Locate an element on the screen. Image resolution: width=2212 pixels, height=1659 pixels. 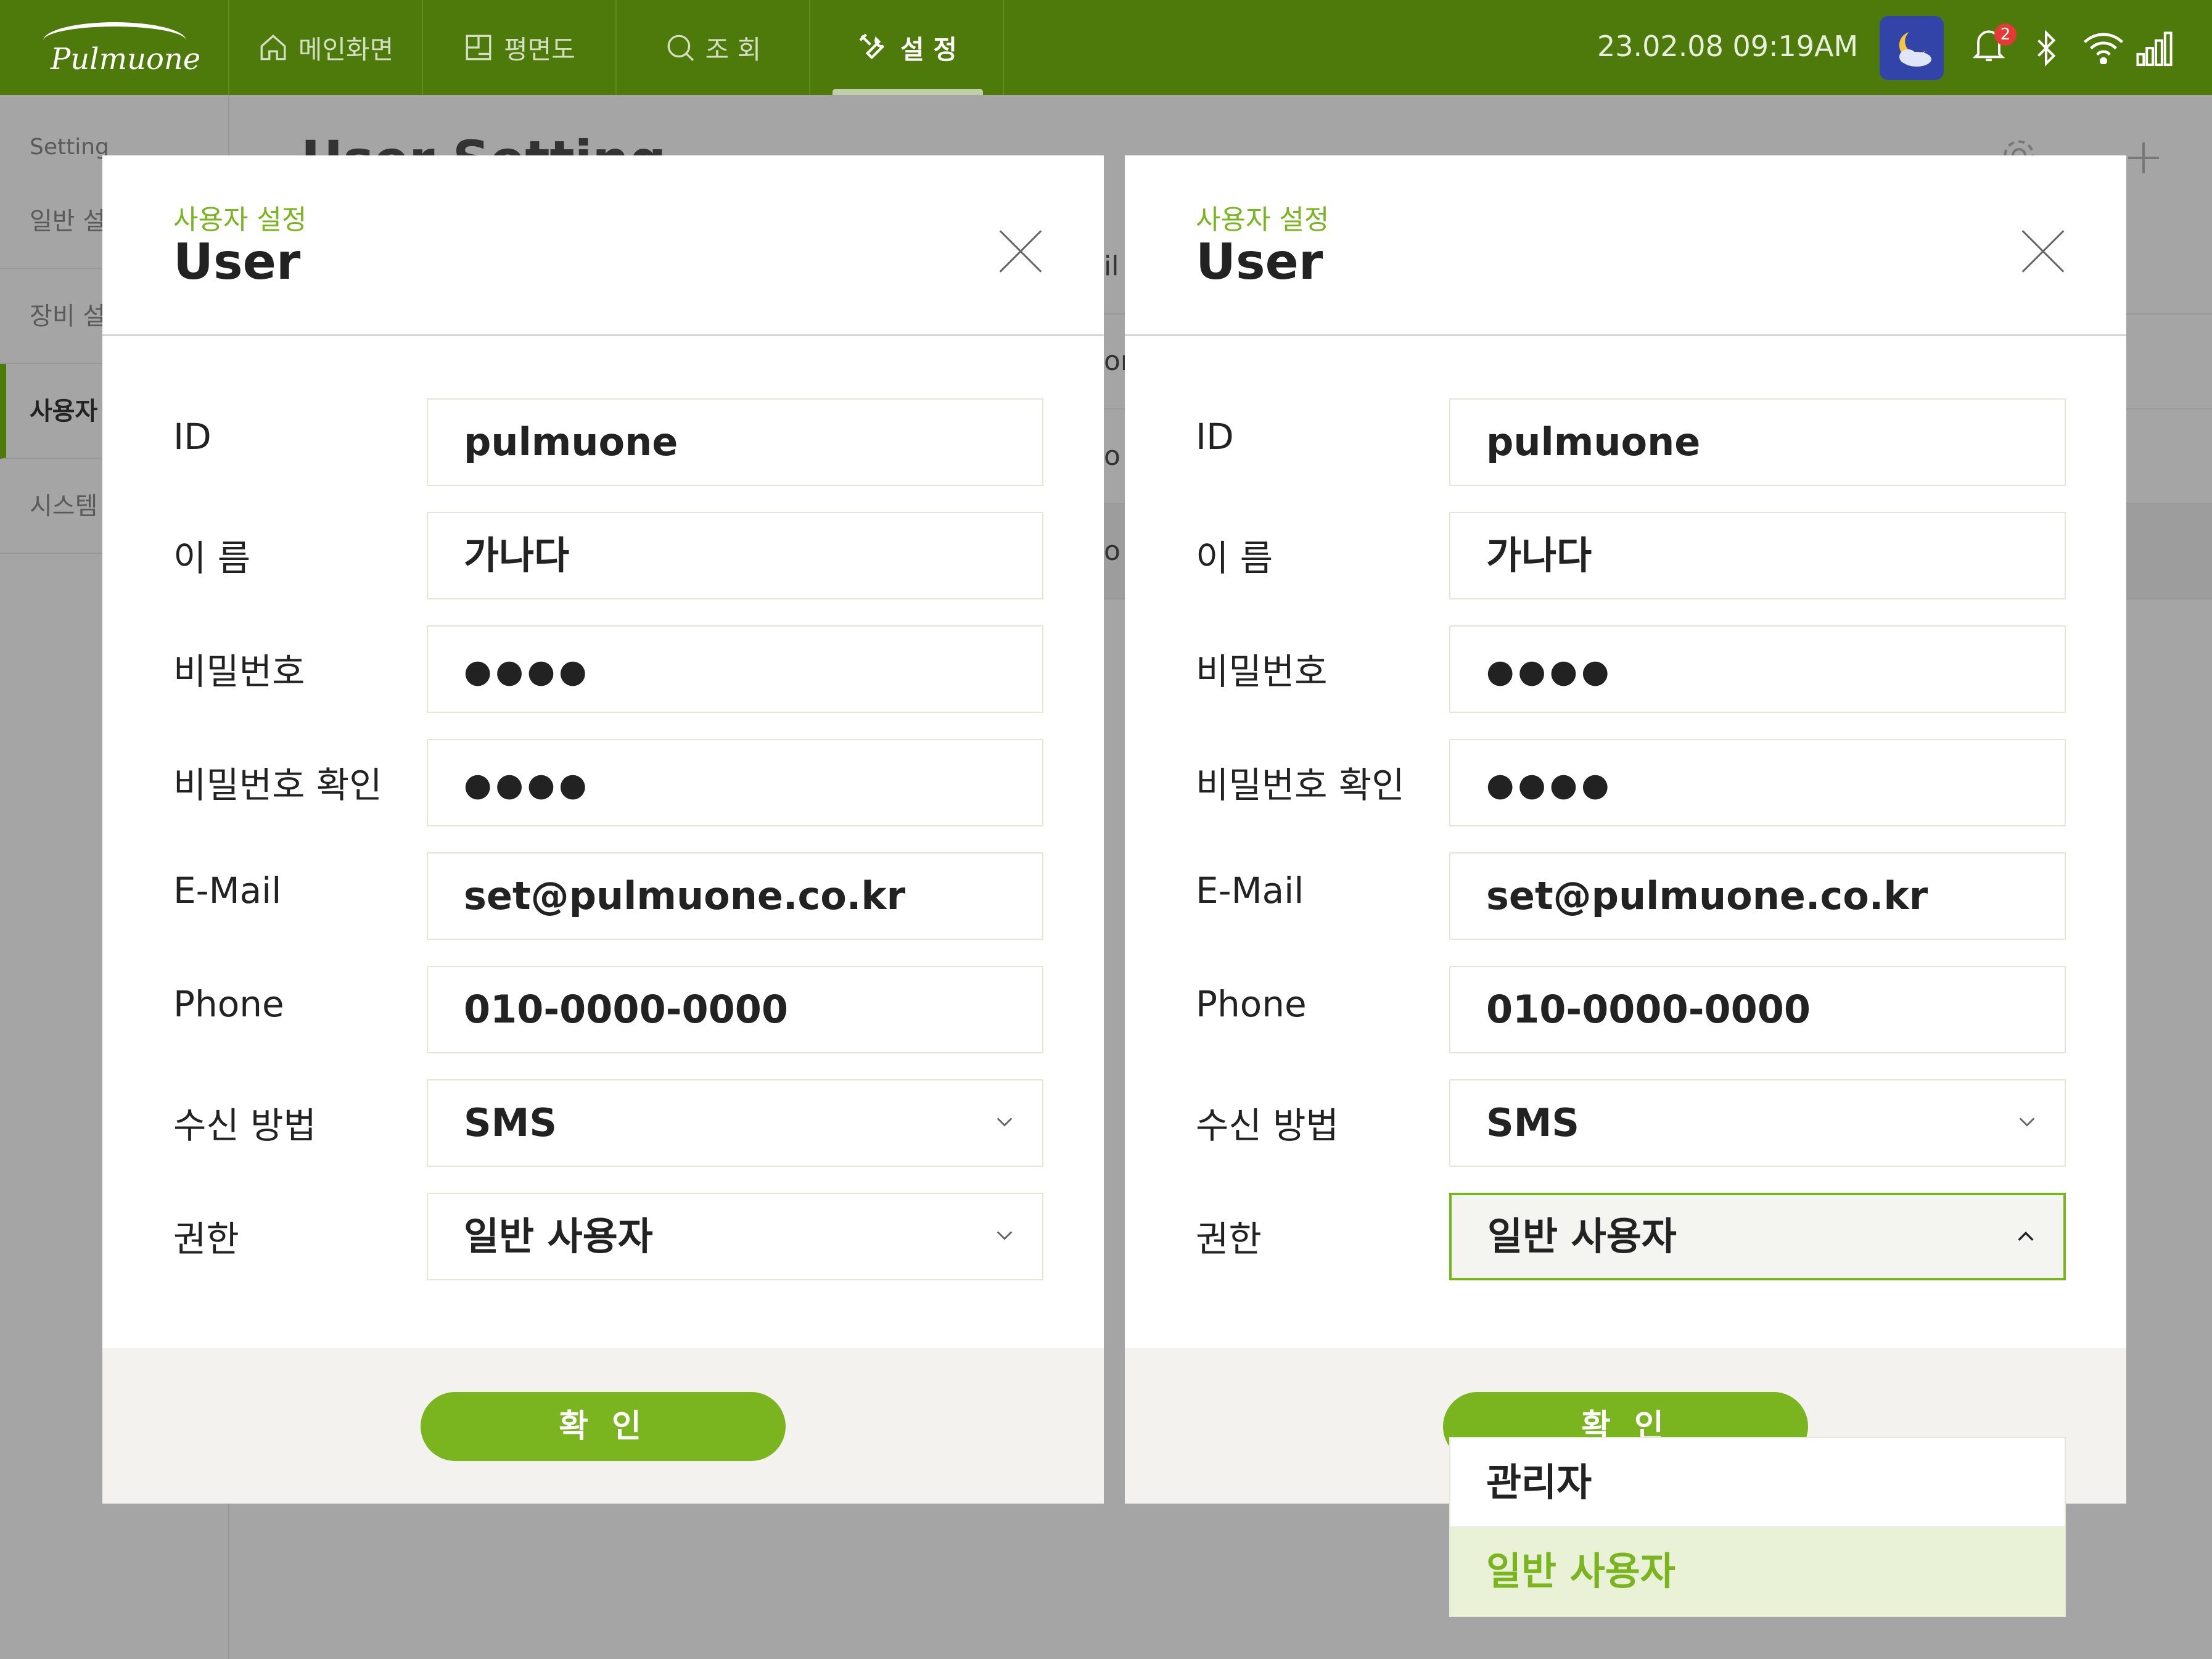
bg-add-icon is located at coordinates (2143, 157).